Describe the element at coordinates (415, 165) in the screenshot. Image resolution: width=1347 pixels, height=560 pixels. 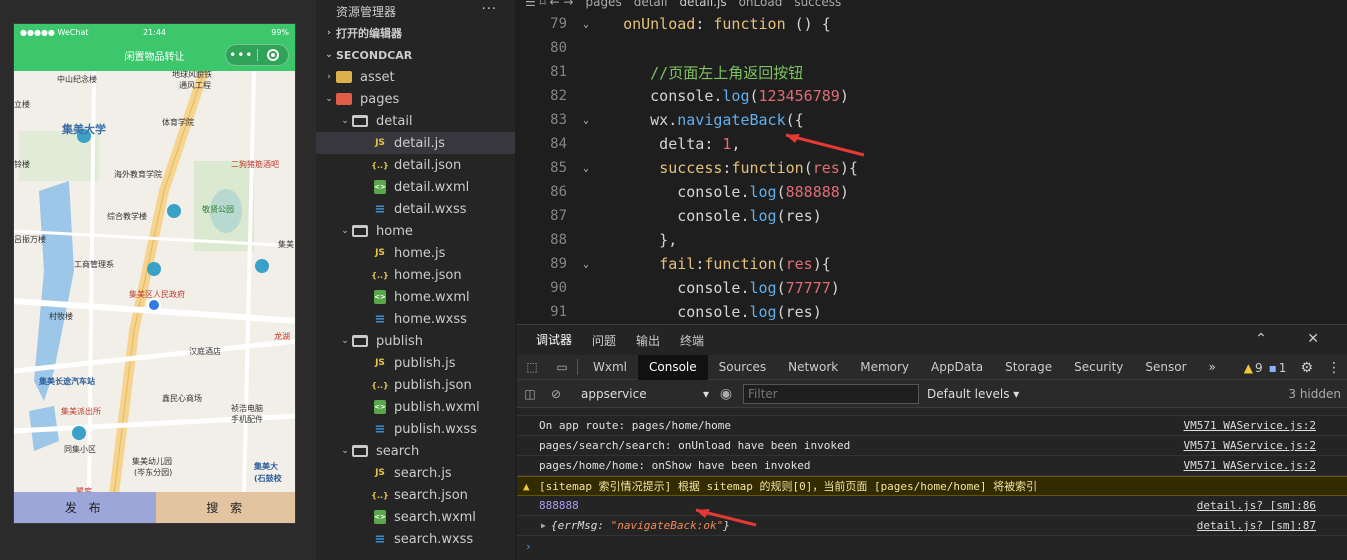
I see `tree-item-detail-json: {..} detail.json` at that location.